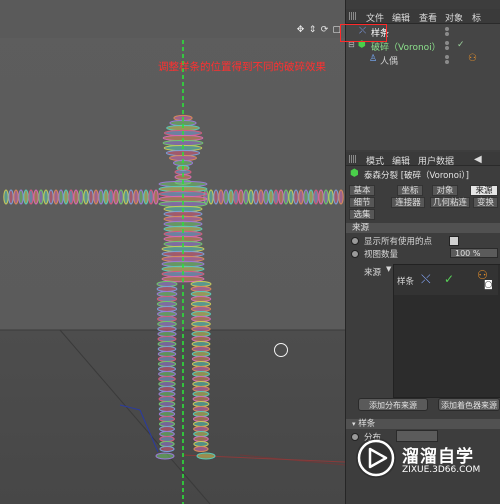 This screenshot has height=504, width=500. Describe the element at coordinates (426, 279) in the screenshot. I see `spline-icon: ⤬` at that location.